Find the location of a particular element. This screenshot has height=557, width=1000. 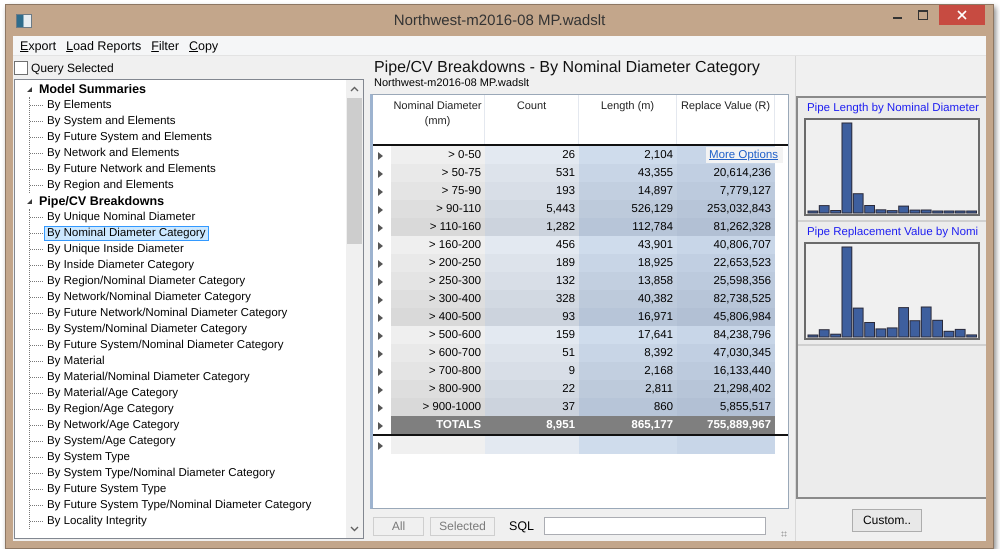

scroll-up-icon is located at coordinates (354, 89).